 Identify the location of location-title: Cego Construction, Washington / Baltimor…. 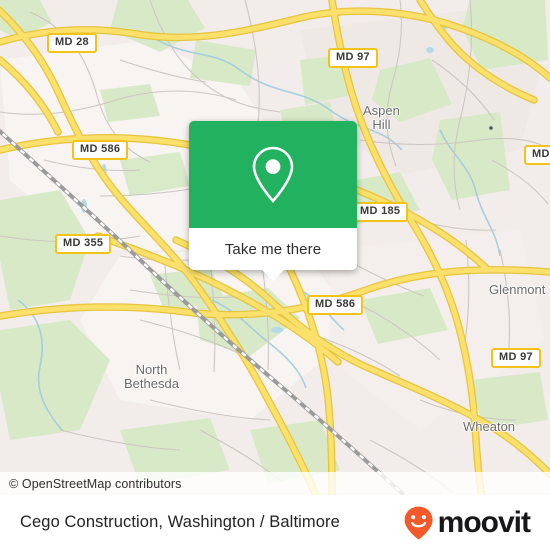
(180, 522).